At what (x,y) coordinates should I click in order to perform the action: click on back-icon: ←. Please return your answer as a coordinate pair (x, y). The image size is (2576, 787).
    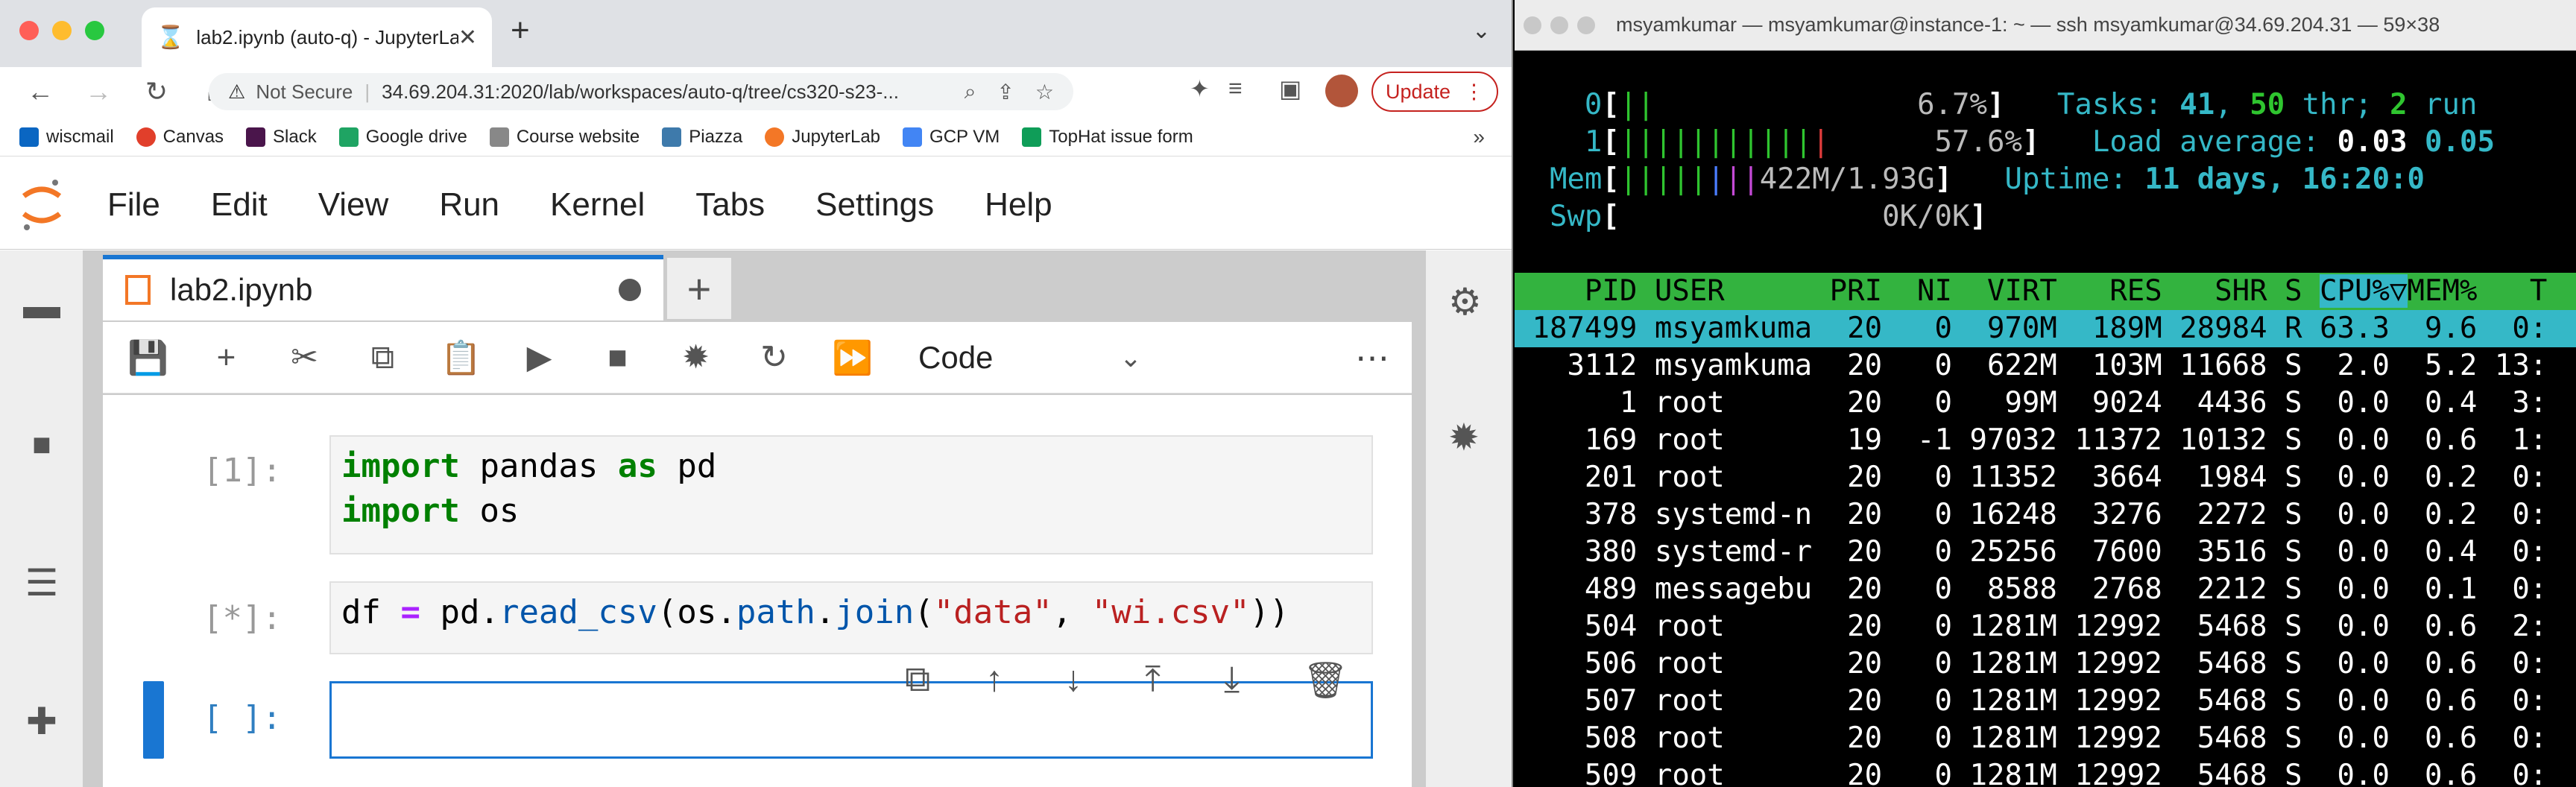
    Looking at the image, I should click on (40, 91).